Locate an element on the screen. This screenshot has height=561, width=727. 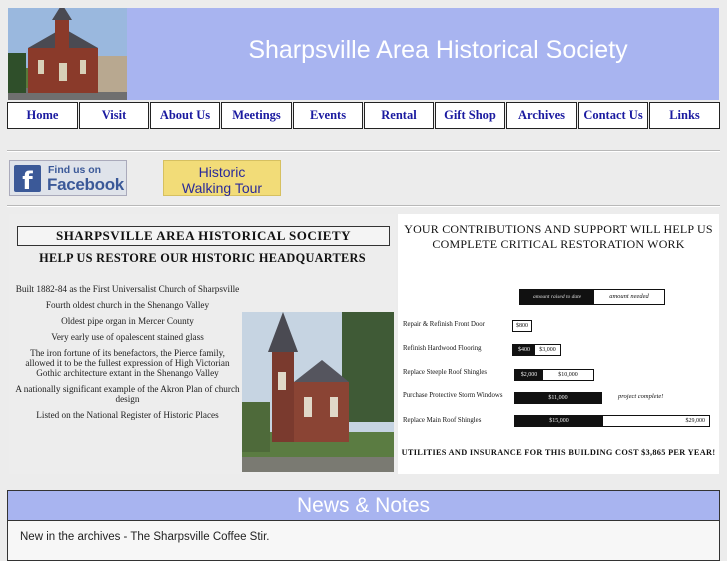
project-bar: $2,000 $10,000 is located at coordinates (554, 375).